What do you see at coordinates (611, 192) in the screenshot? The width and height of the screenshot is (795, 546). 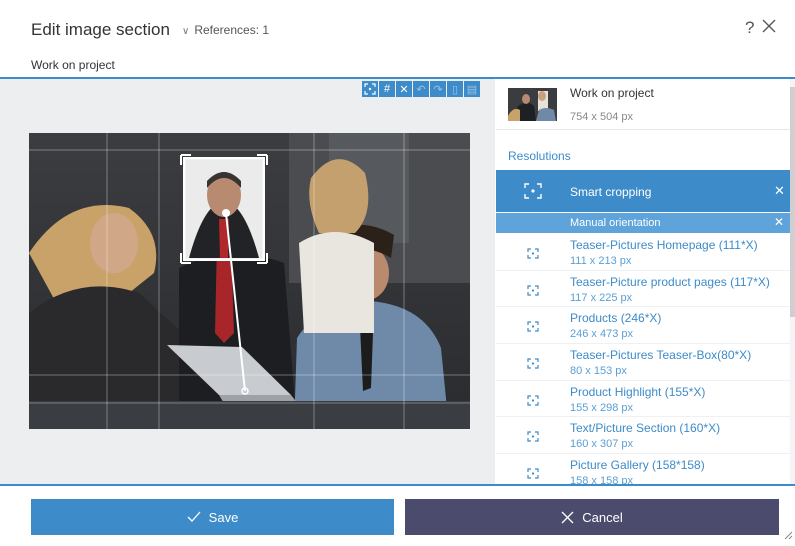 I see `smart-cropping-label: Smart cropping` at bounding box center [611, 192].